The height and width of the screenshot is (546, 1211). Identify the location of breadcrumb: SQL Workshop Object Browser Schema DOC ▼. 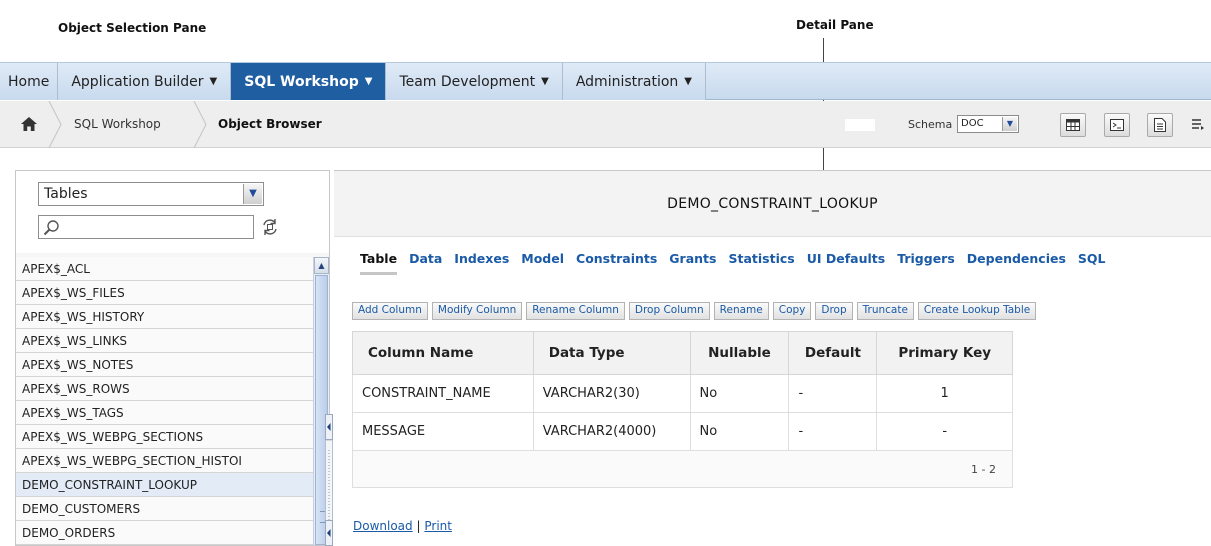
(605, 124).